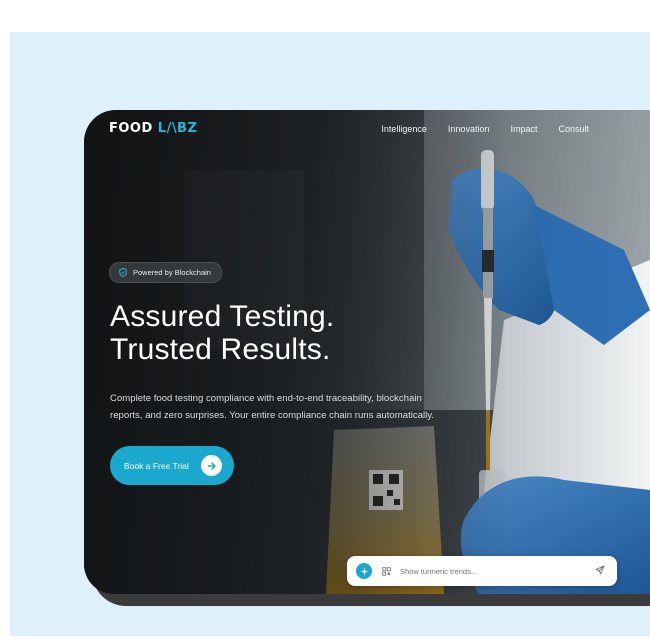 The width and height of the screenshot is (650, 639). What do you see at coordinates (123, 272) in the screenshot?
I see `shield-icon` at bounding box center [123, 272].